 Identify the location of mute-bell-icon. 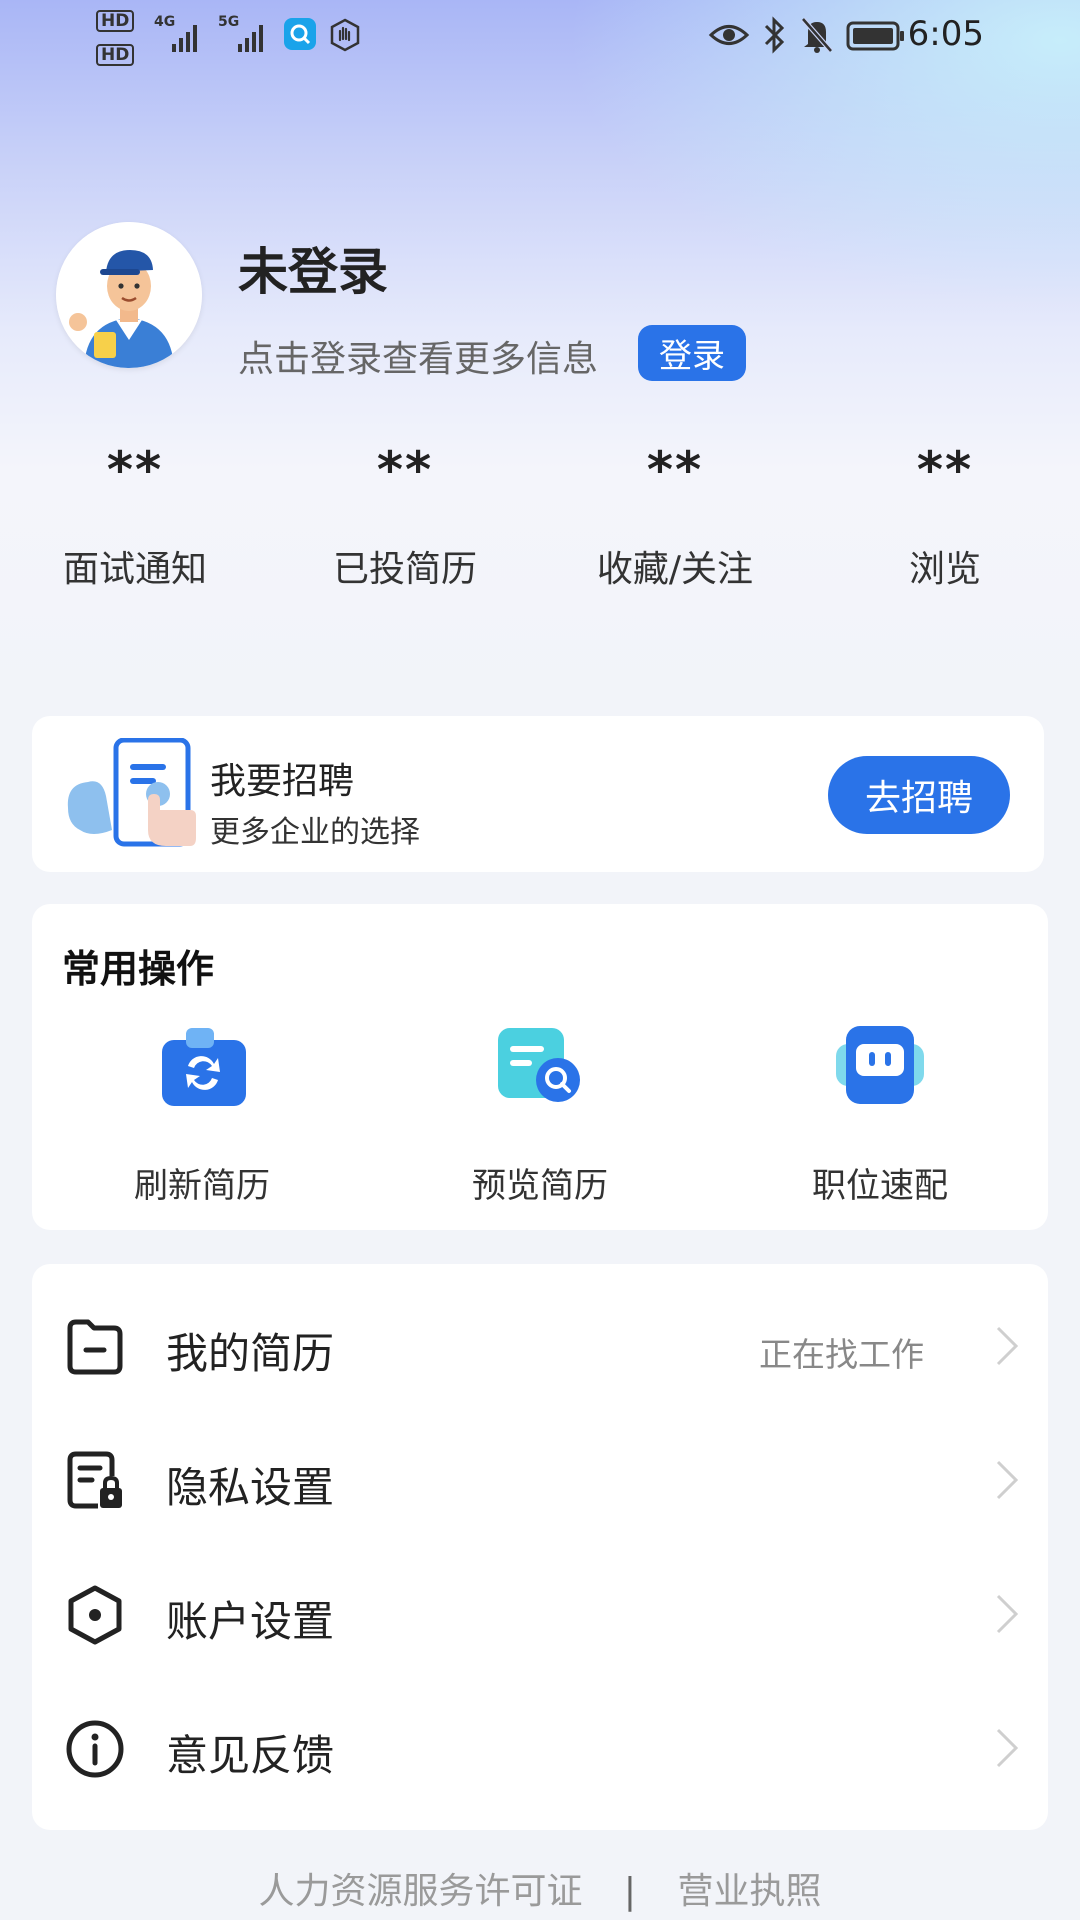
(817, 35).